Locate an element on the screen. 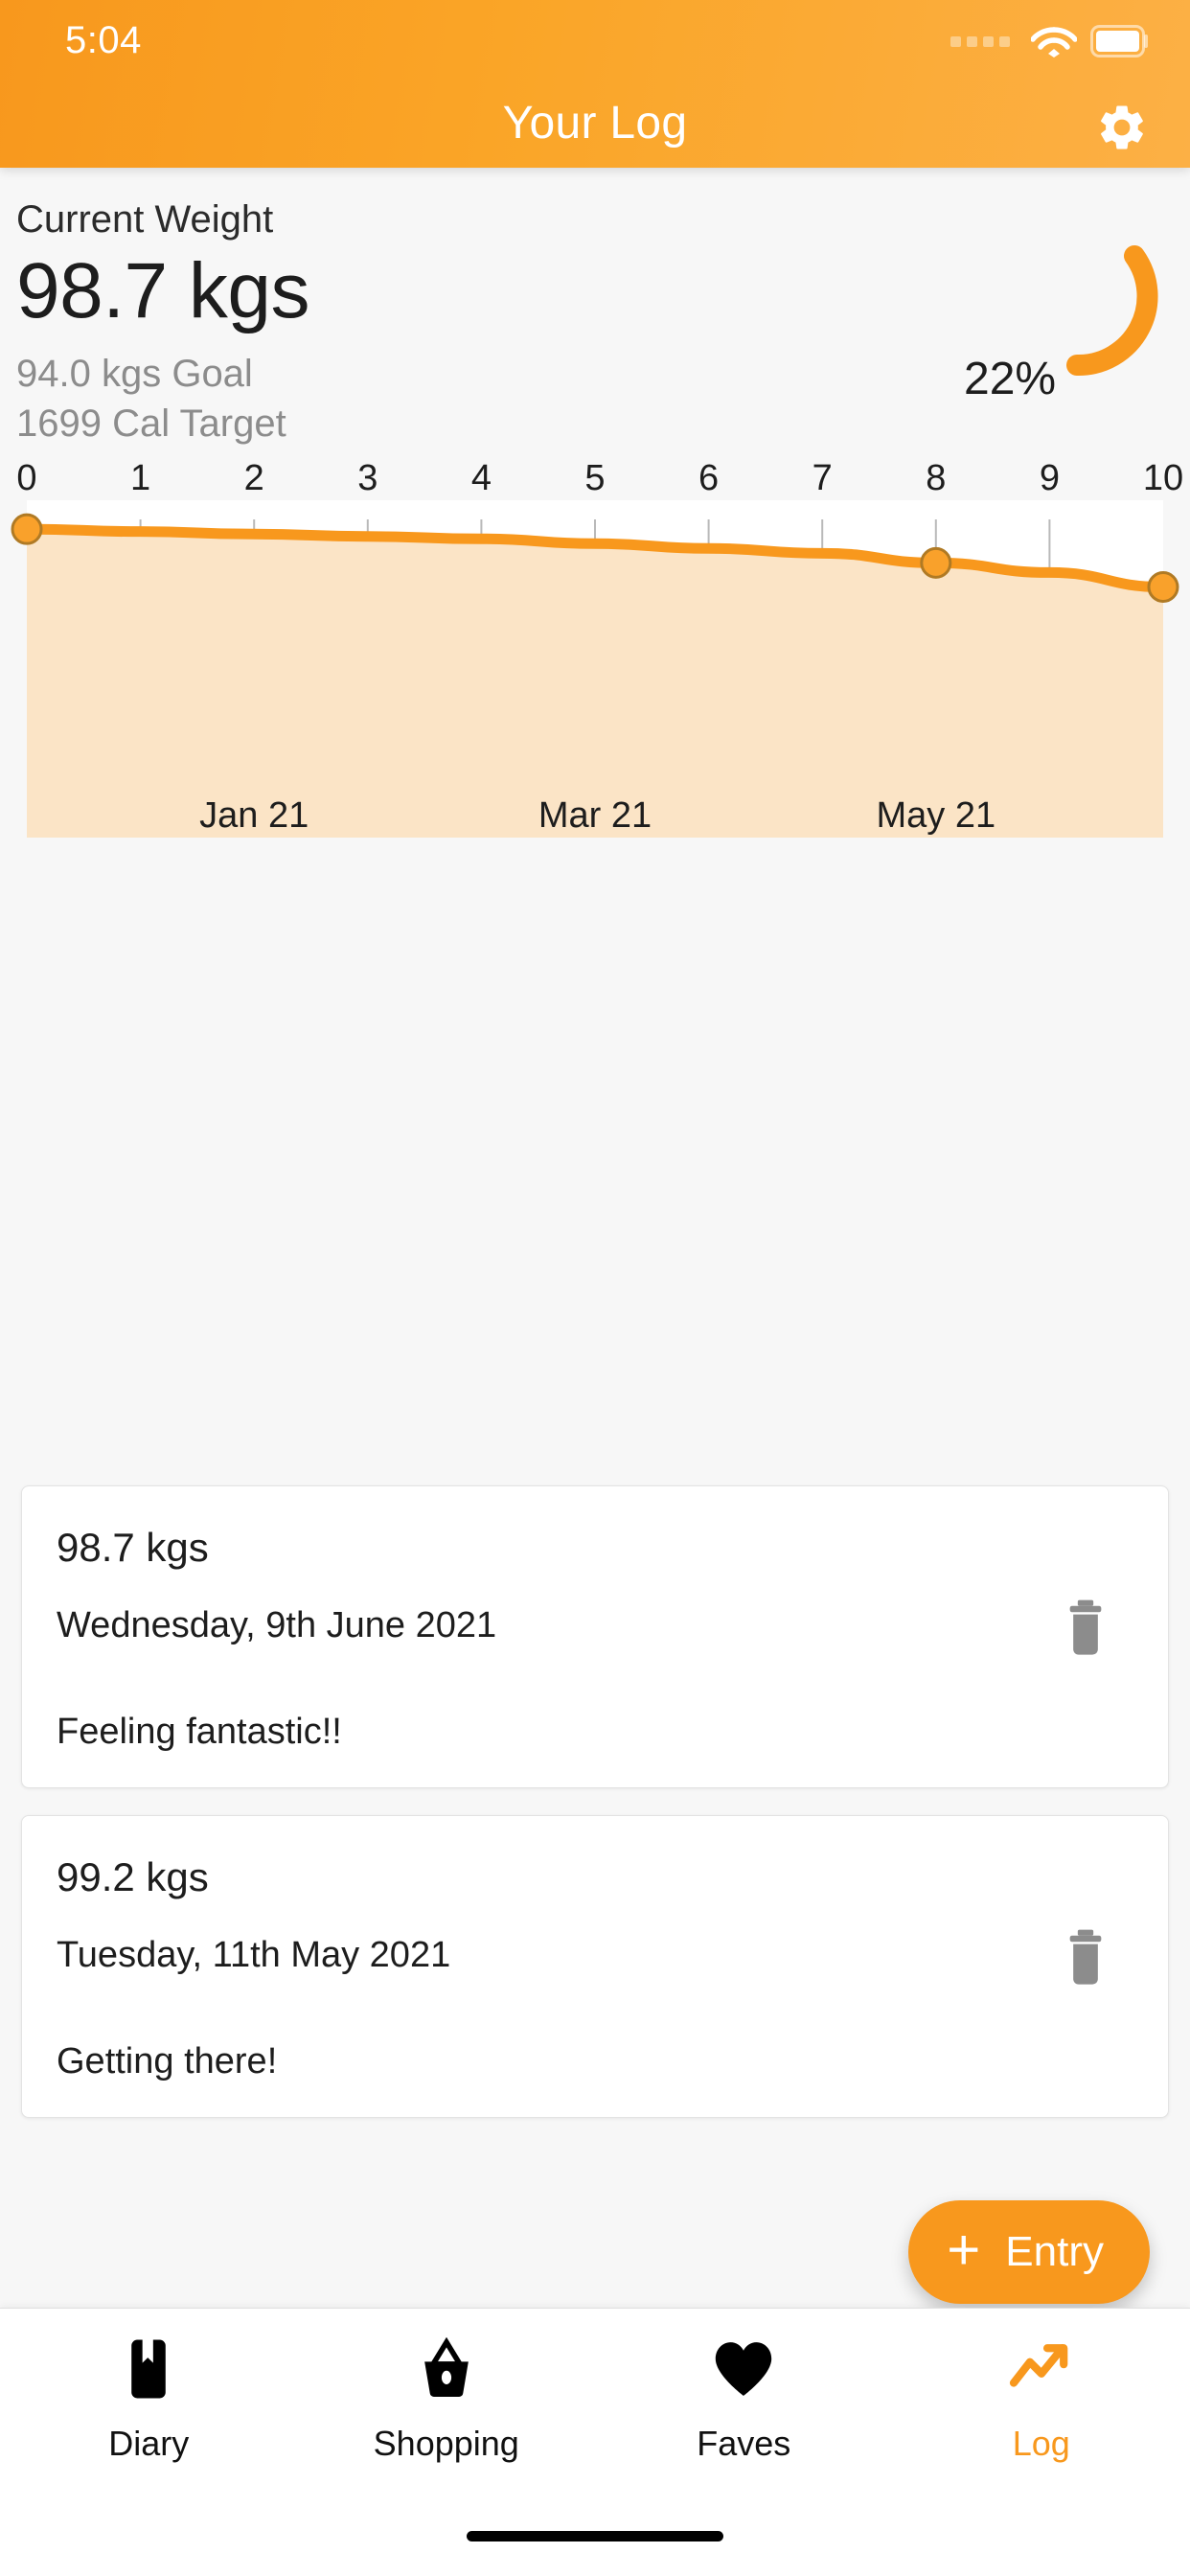 The height and width of the screenshot is (2576, 1190). gear-icon is located at coordinates (1122, 130).